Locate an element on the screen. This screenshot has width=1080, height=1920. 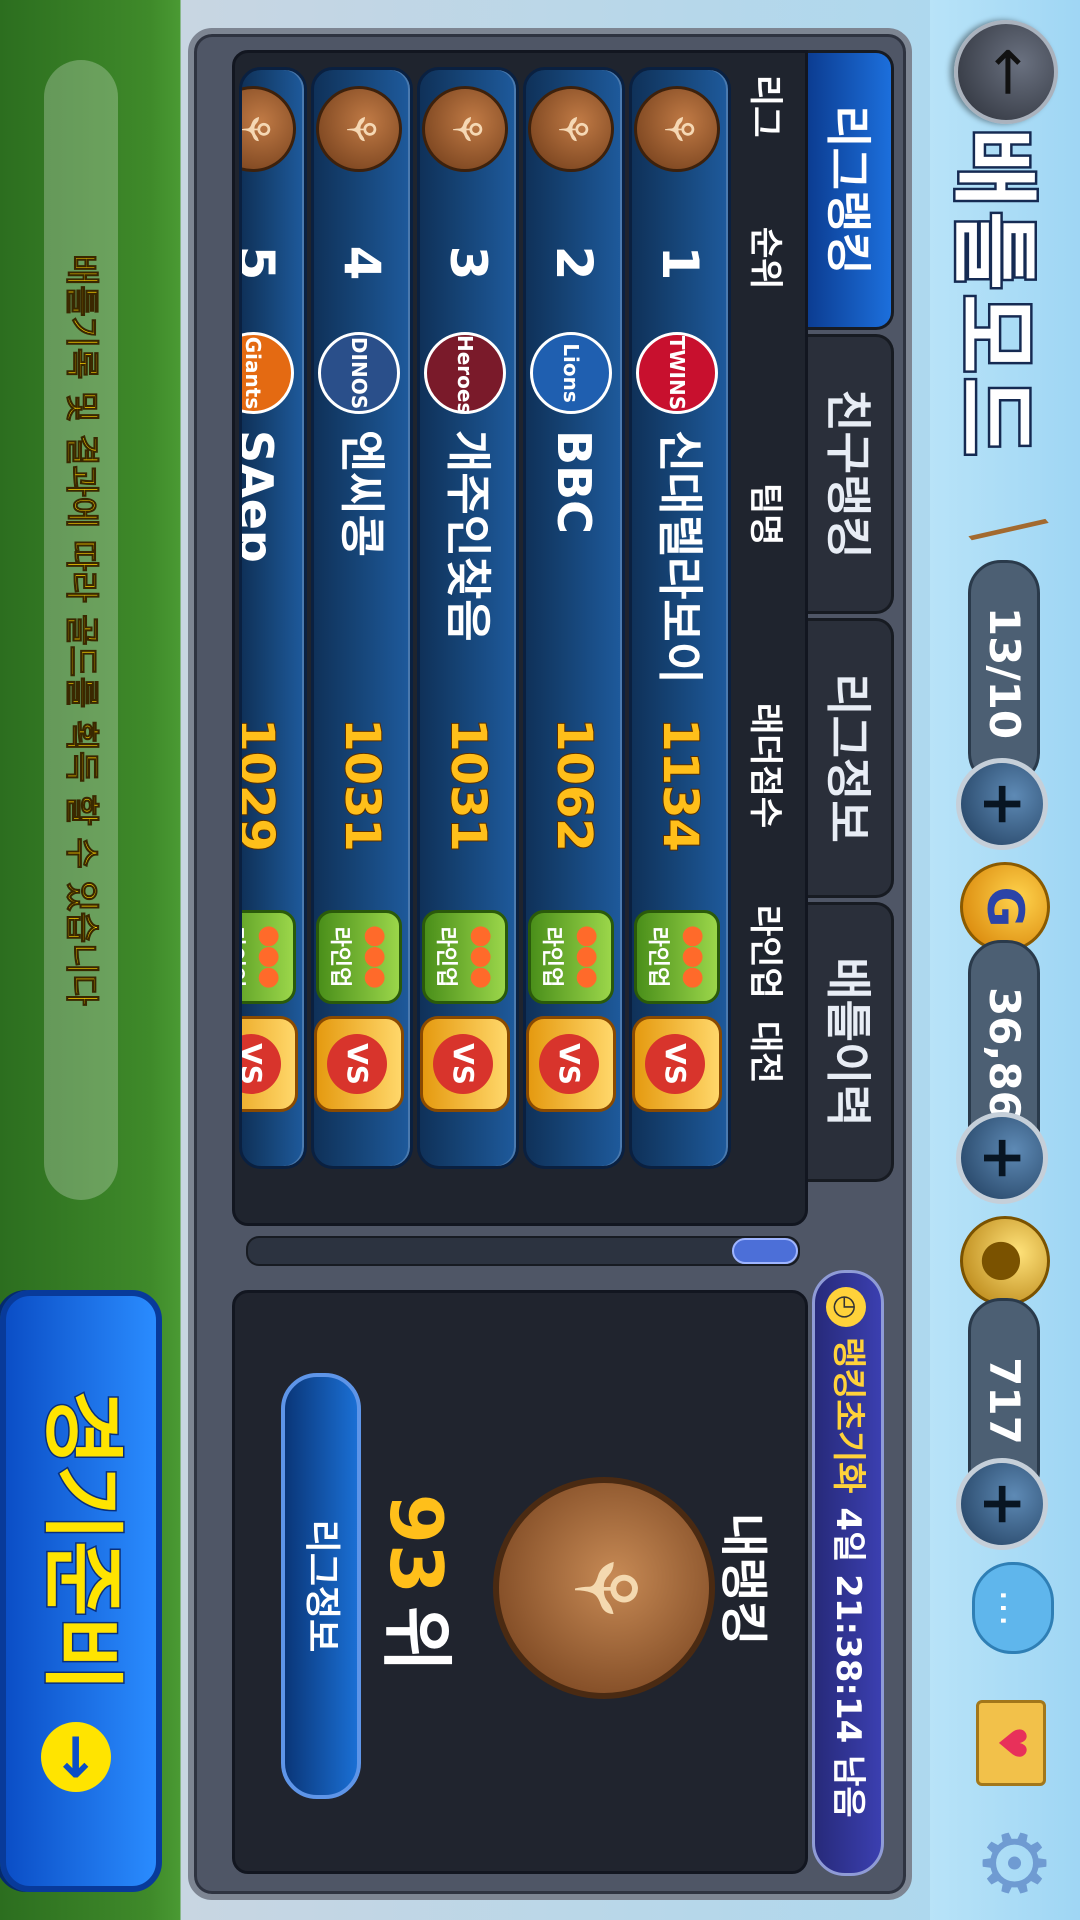
tab-league-info: 리그정보 is located at coordinates (849, 758).